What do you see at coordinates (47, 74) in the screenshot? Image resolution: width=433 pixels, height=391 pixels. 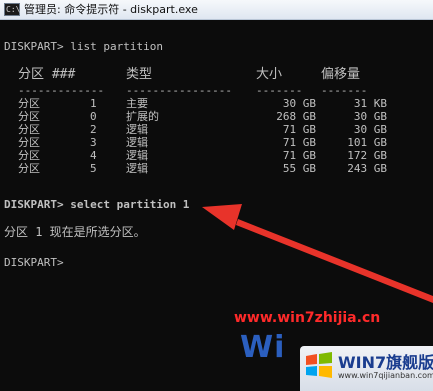 I see `column-header-partition: 分区 ###` at bounding box center [47, 74].